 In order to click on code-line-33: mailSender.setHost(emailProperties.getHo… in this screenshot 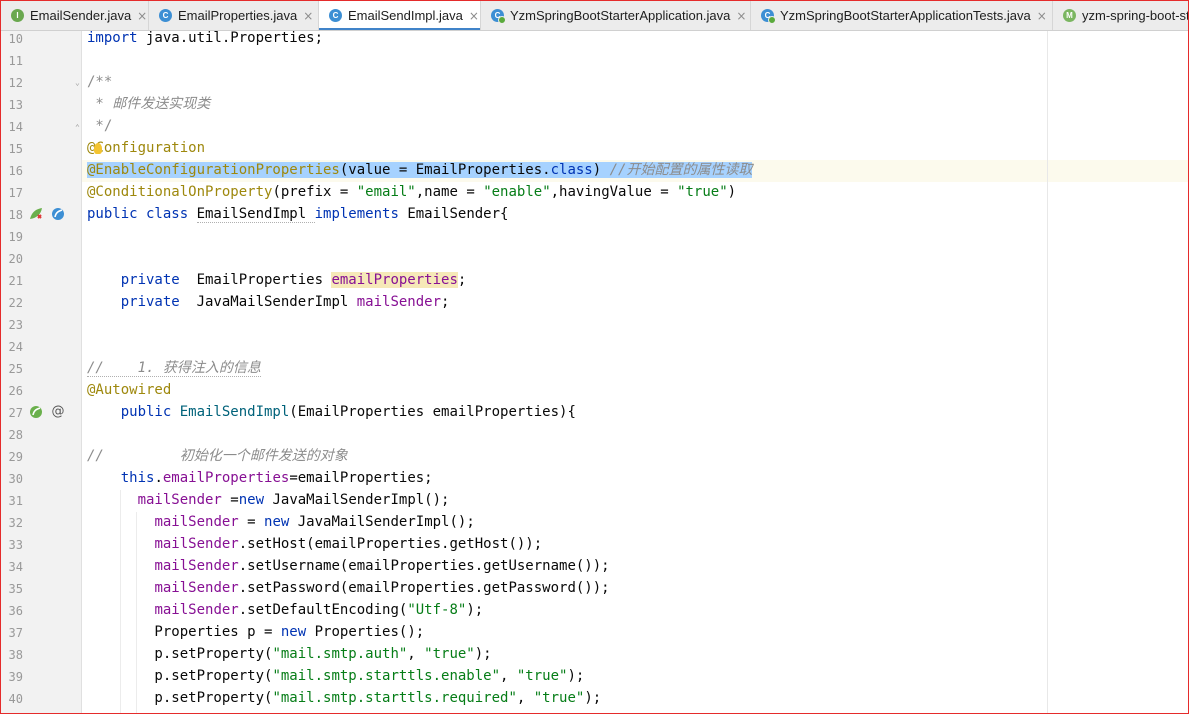, I will do `click(348, 544)`.